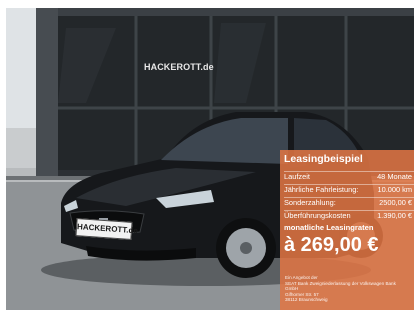 The width and height of the screenshot is (414, 310). I want to click on row-label: Jährliche Fahrleistung:, so click(321, 189).